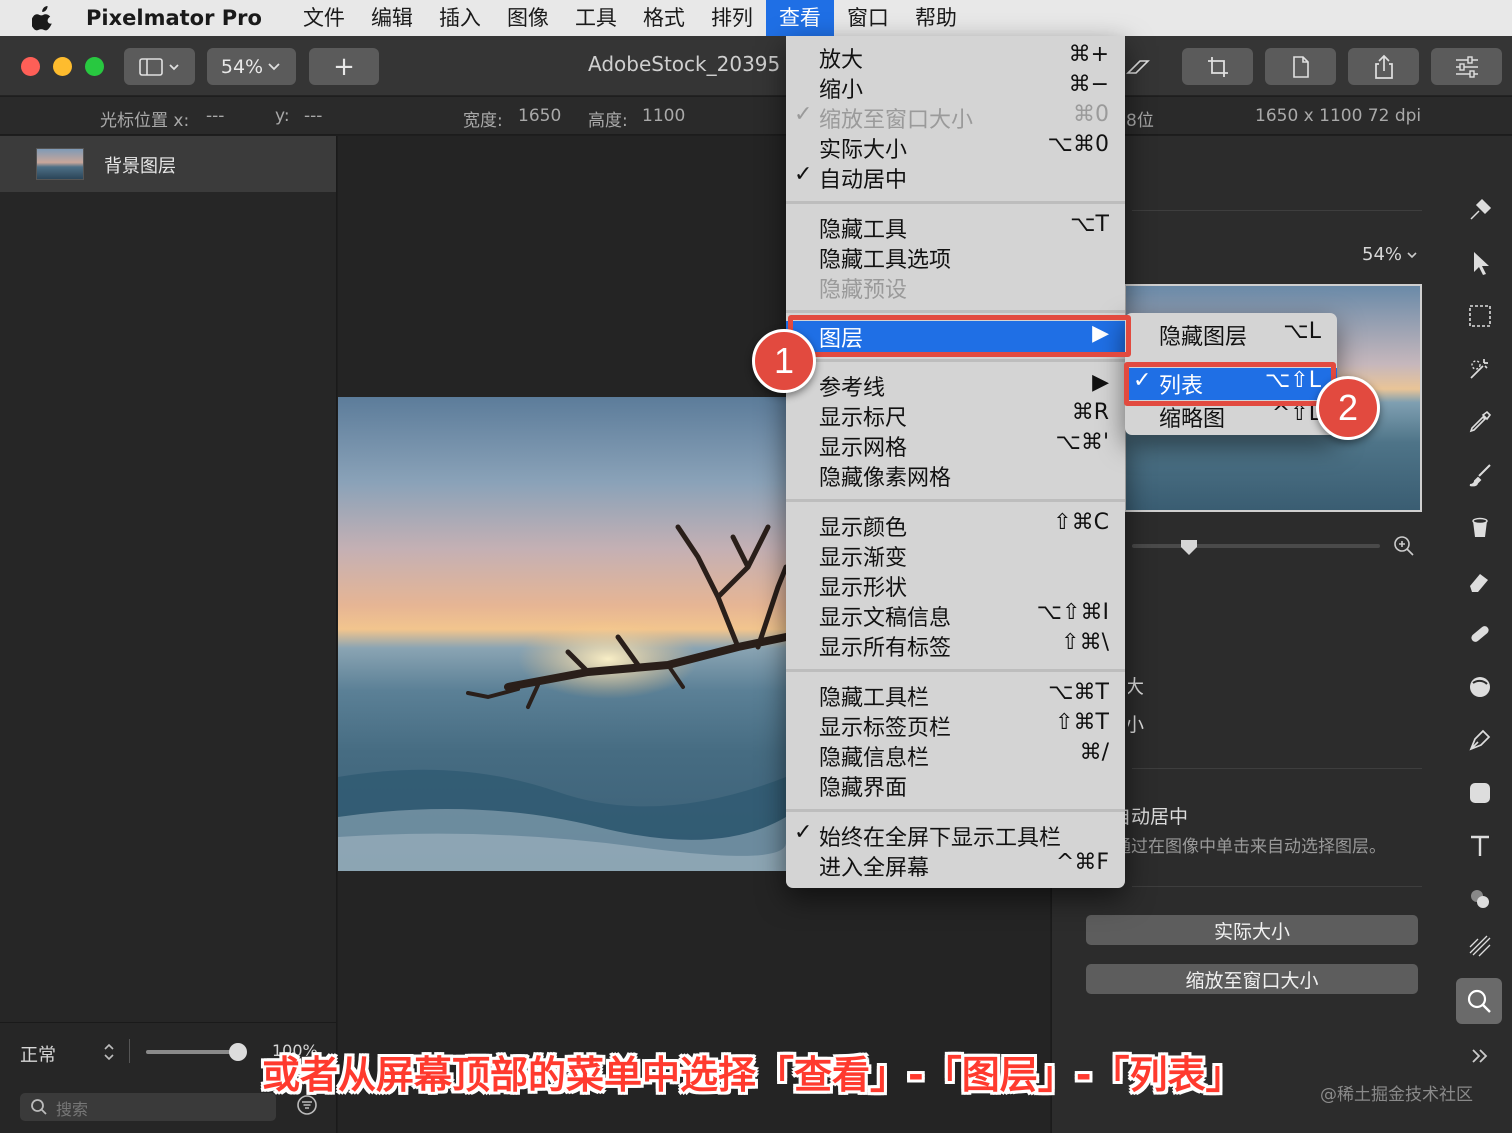 This screenshot has width=1512, height=1133. Describe the element at coordinates (1252, 979) in the screenshot. I see `fit-to-window-button: 缩放至窗口大小` at that location.